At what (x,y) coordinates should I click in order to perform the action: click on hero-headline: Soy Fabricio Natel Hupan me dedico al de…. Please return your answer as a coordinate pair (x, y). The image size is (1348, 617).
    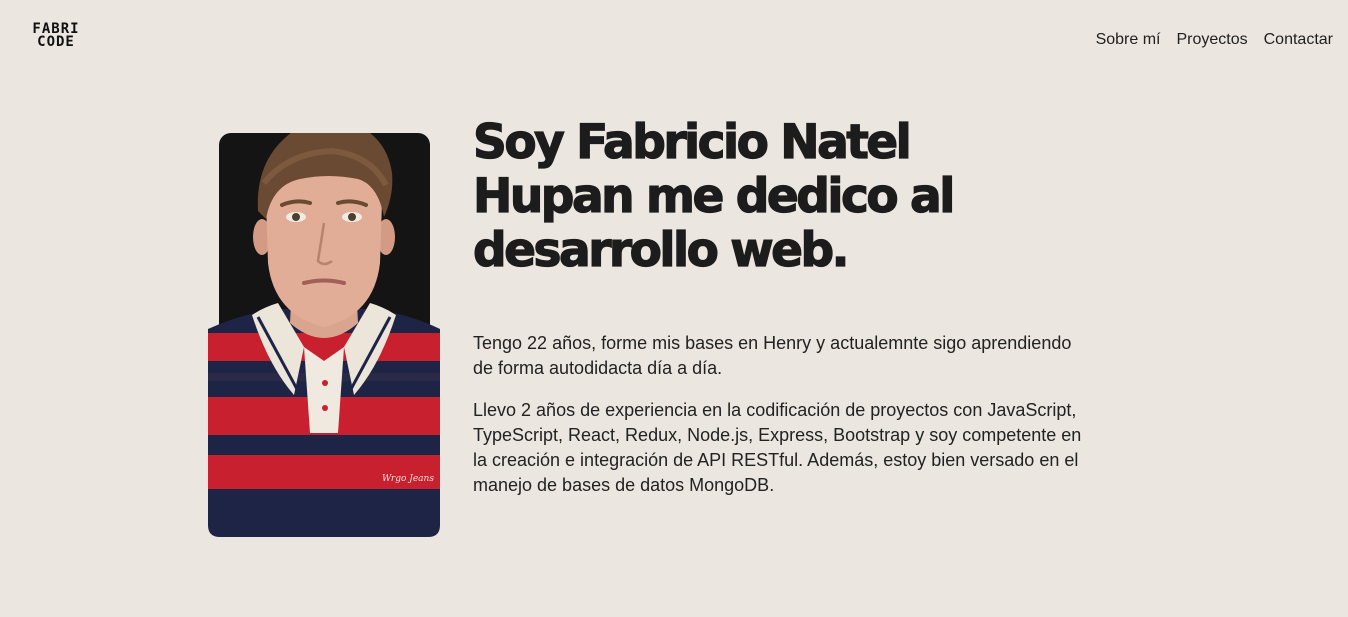
    Looking at the image, I should click on (782, 196).